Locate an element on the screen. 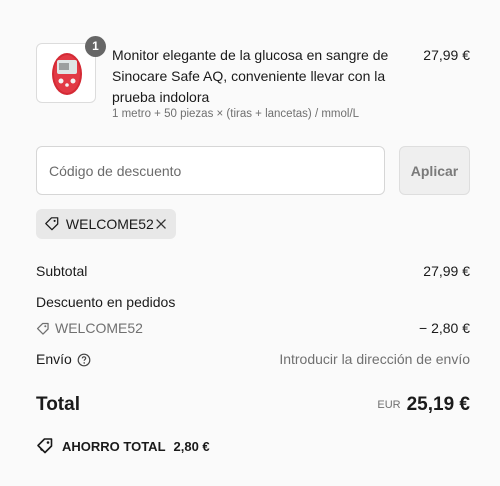 The width and height of the screenshot is (500, 486). savings-value: 2,80 € is located at coordinates (191, 446).